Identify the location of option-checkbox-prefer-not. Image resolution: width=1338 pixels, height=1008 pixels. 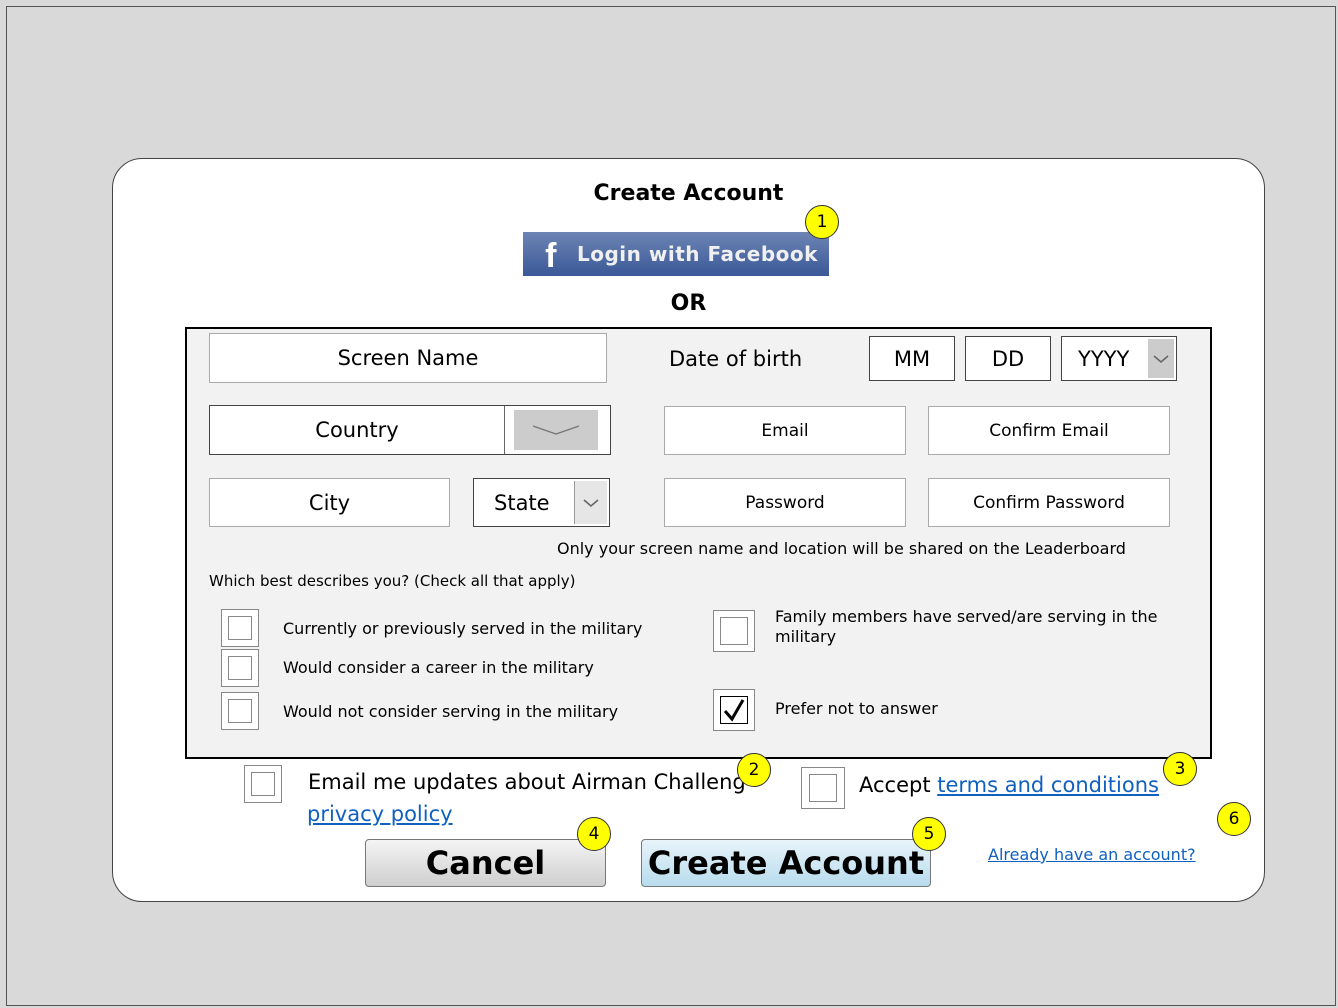
(734, 710).